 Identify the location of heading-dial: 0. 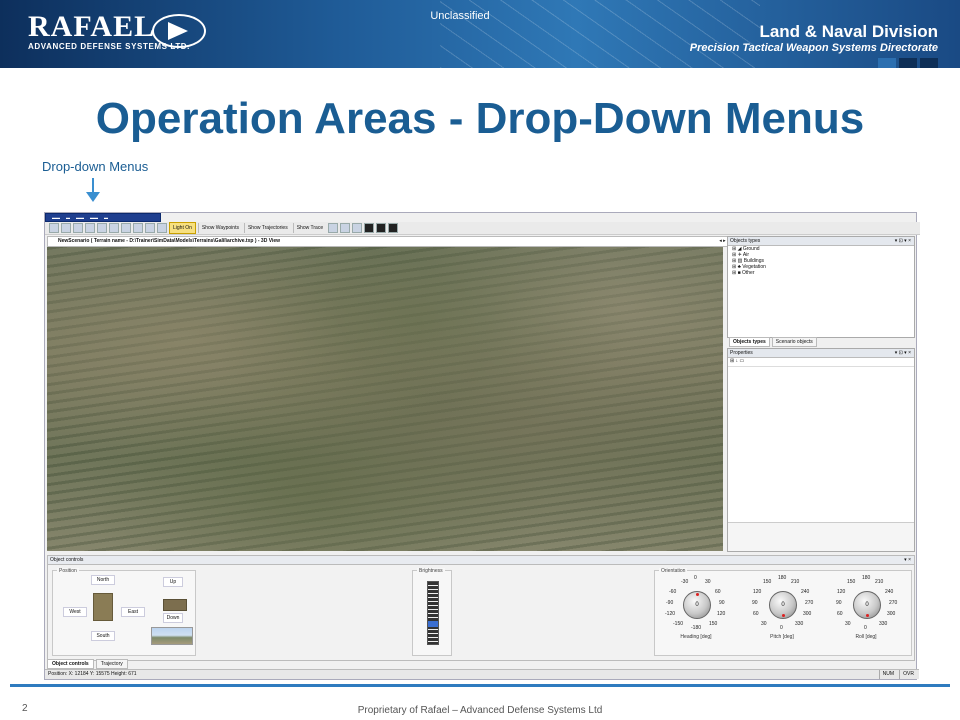
(697, 605).